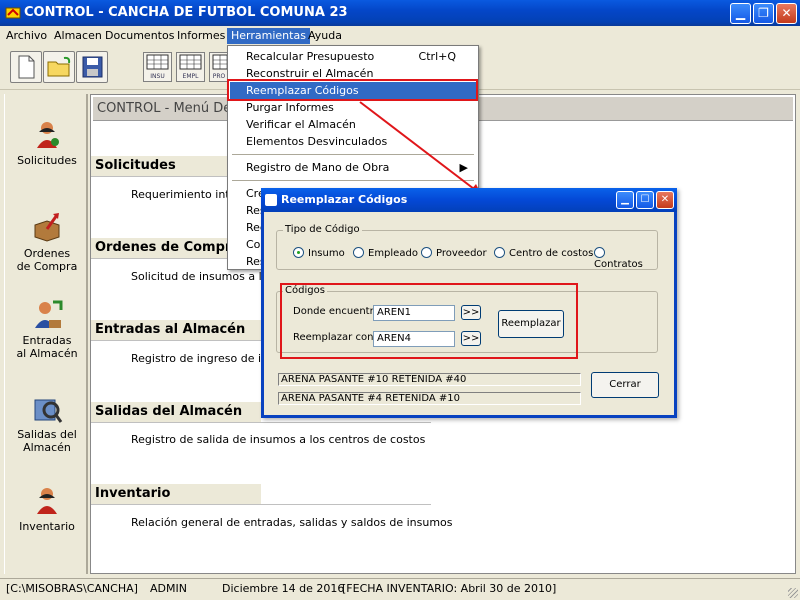  Describe the element at coordinates (219, 67) in the screenshot. I see `proveedores-button: PRO` at that location.